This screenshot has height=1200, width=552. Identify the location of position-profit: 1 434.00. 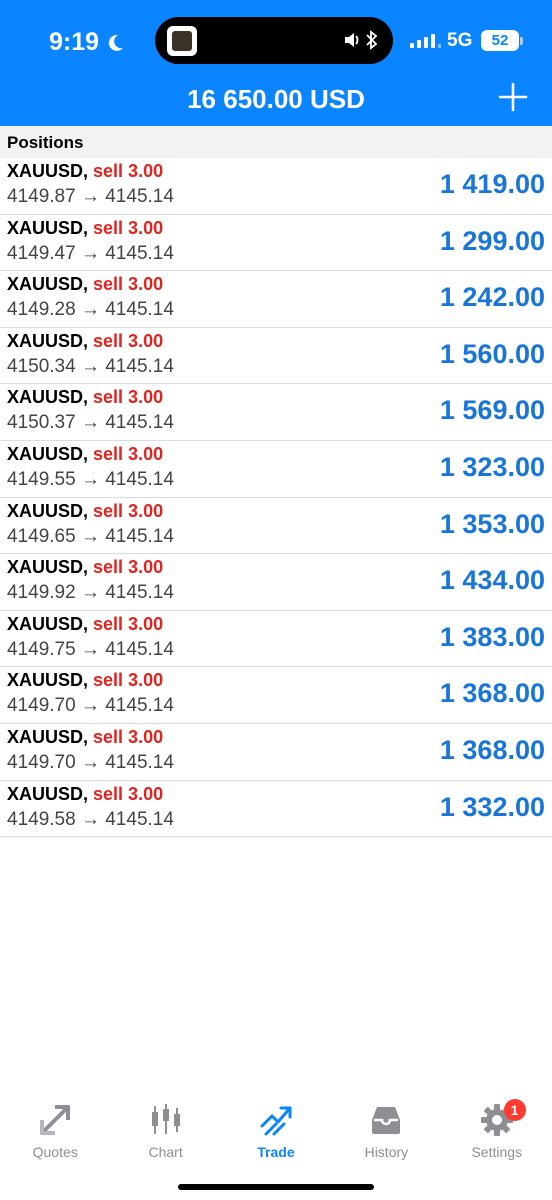
(492, 580).